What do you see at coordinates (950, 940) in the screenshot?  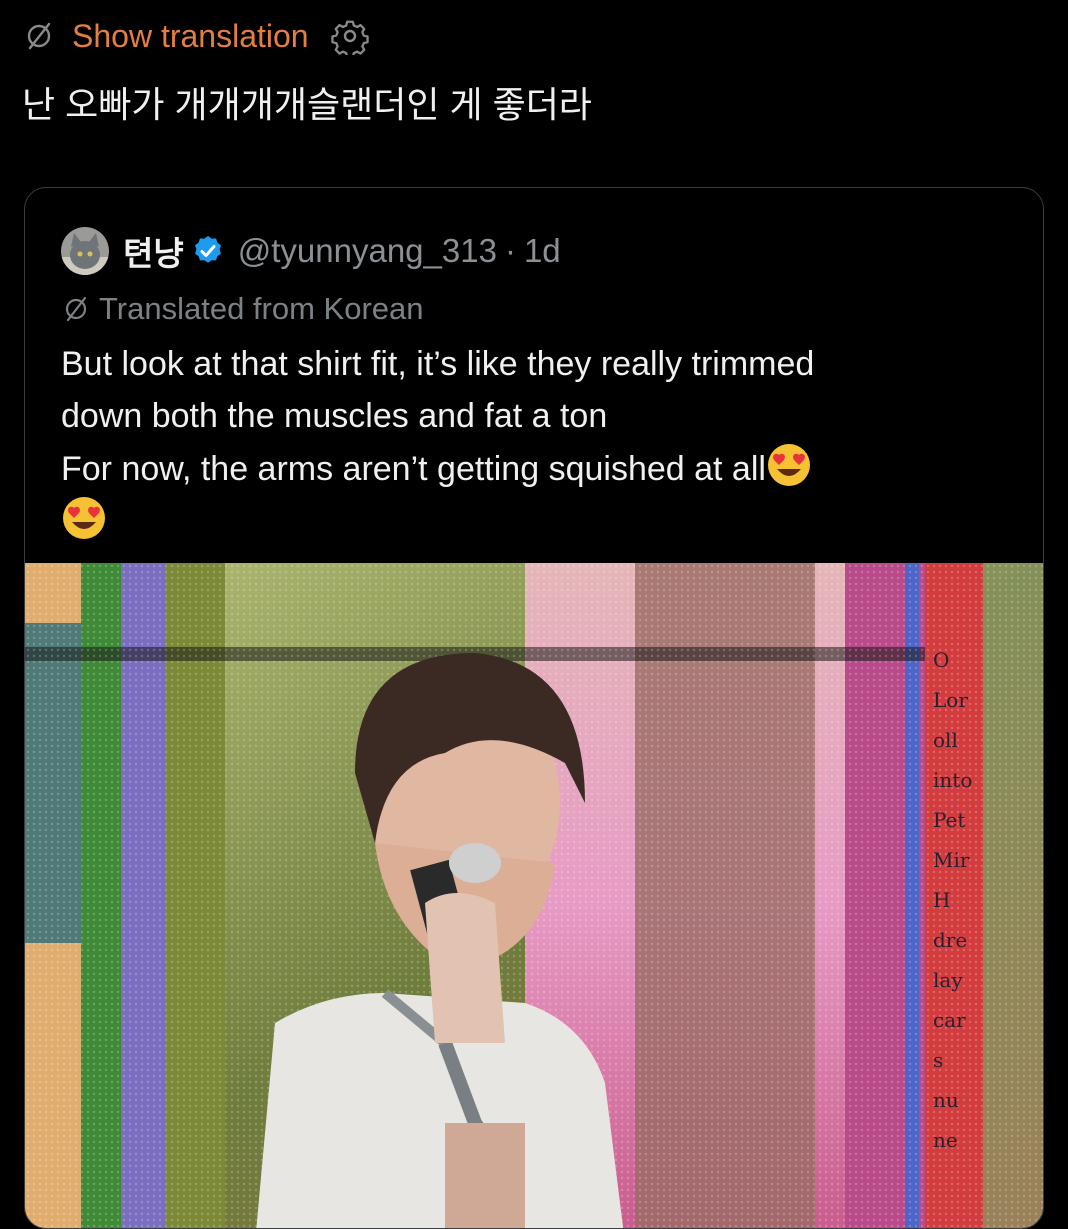 I see `media-overlay-word: dre` at bounding box center [950, 940].